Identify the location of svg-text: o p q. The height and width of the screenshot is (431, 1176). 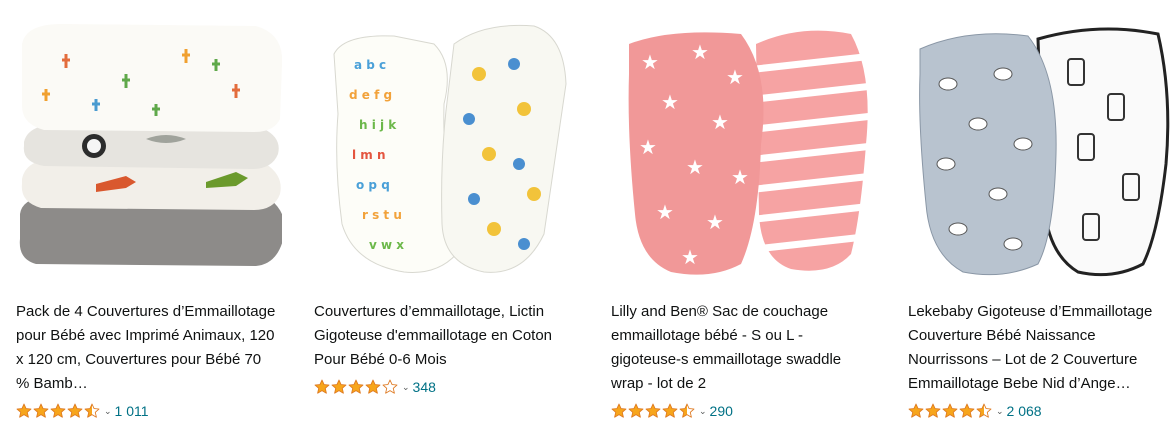
(373, 185).